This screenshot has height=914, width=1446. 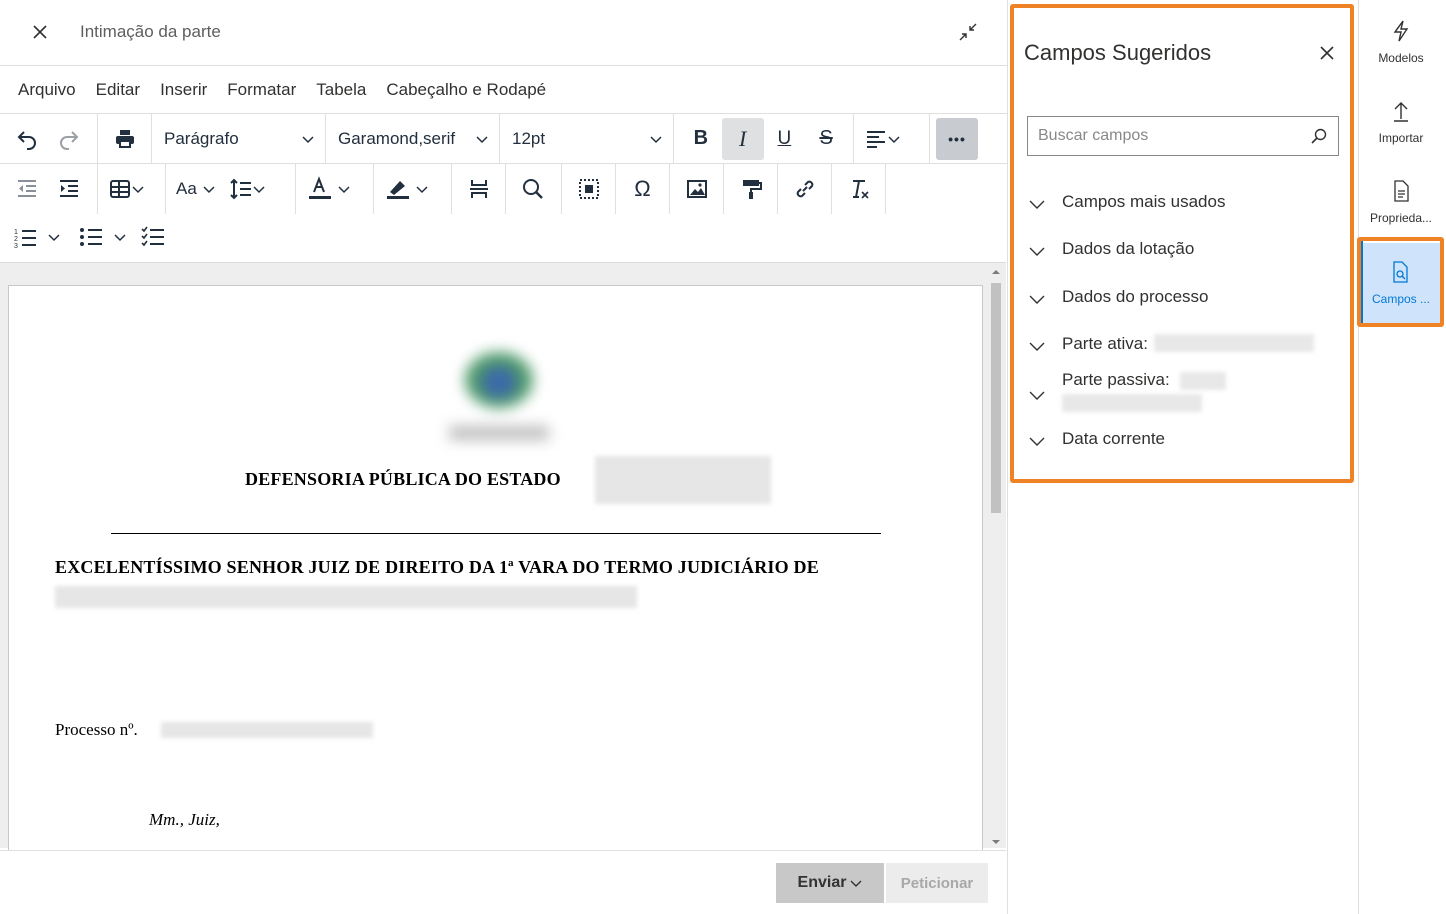 What do you see at coordinates (195, 189) in the screenshot?
I see `change-case-button: Aa` at bounding box center [195, 189].